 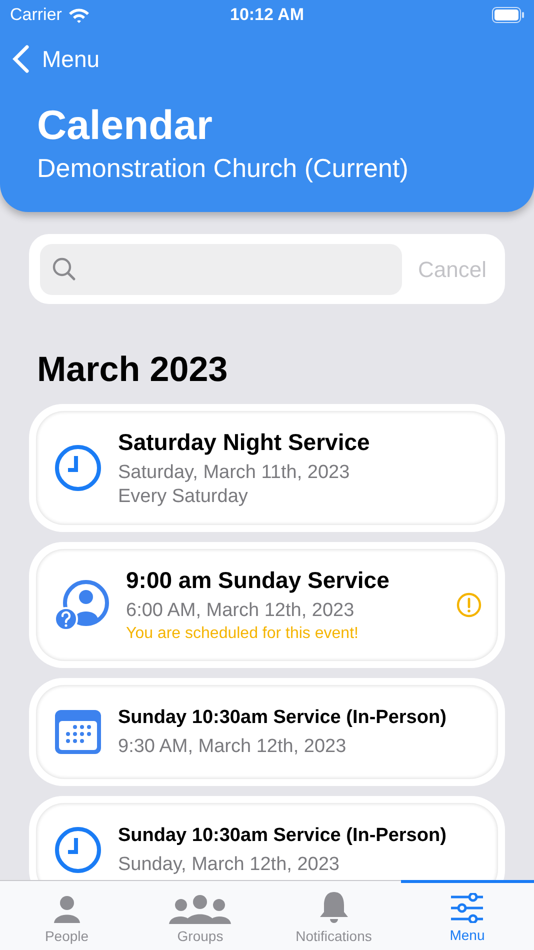 I want to click on event-detail: Sunday, March 12th, 2023, so click(x=229, y=865).